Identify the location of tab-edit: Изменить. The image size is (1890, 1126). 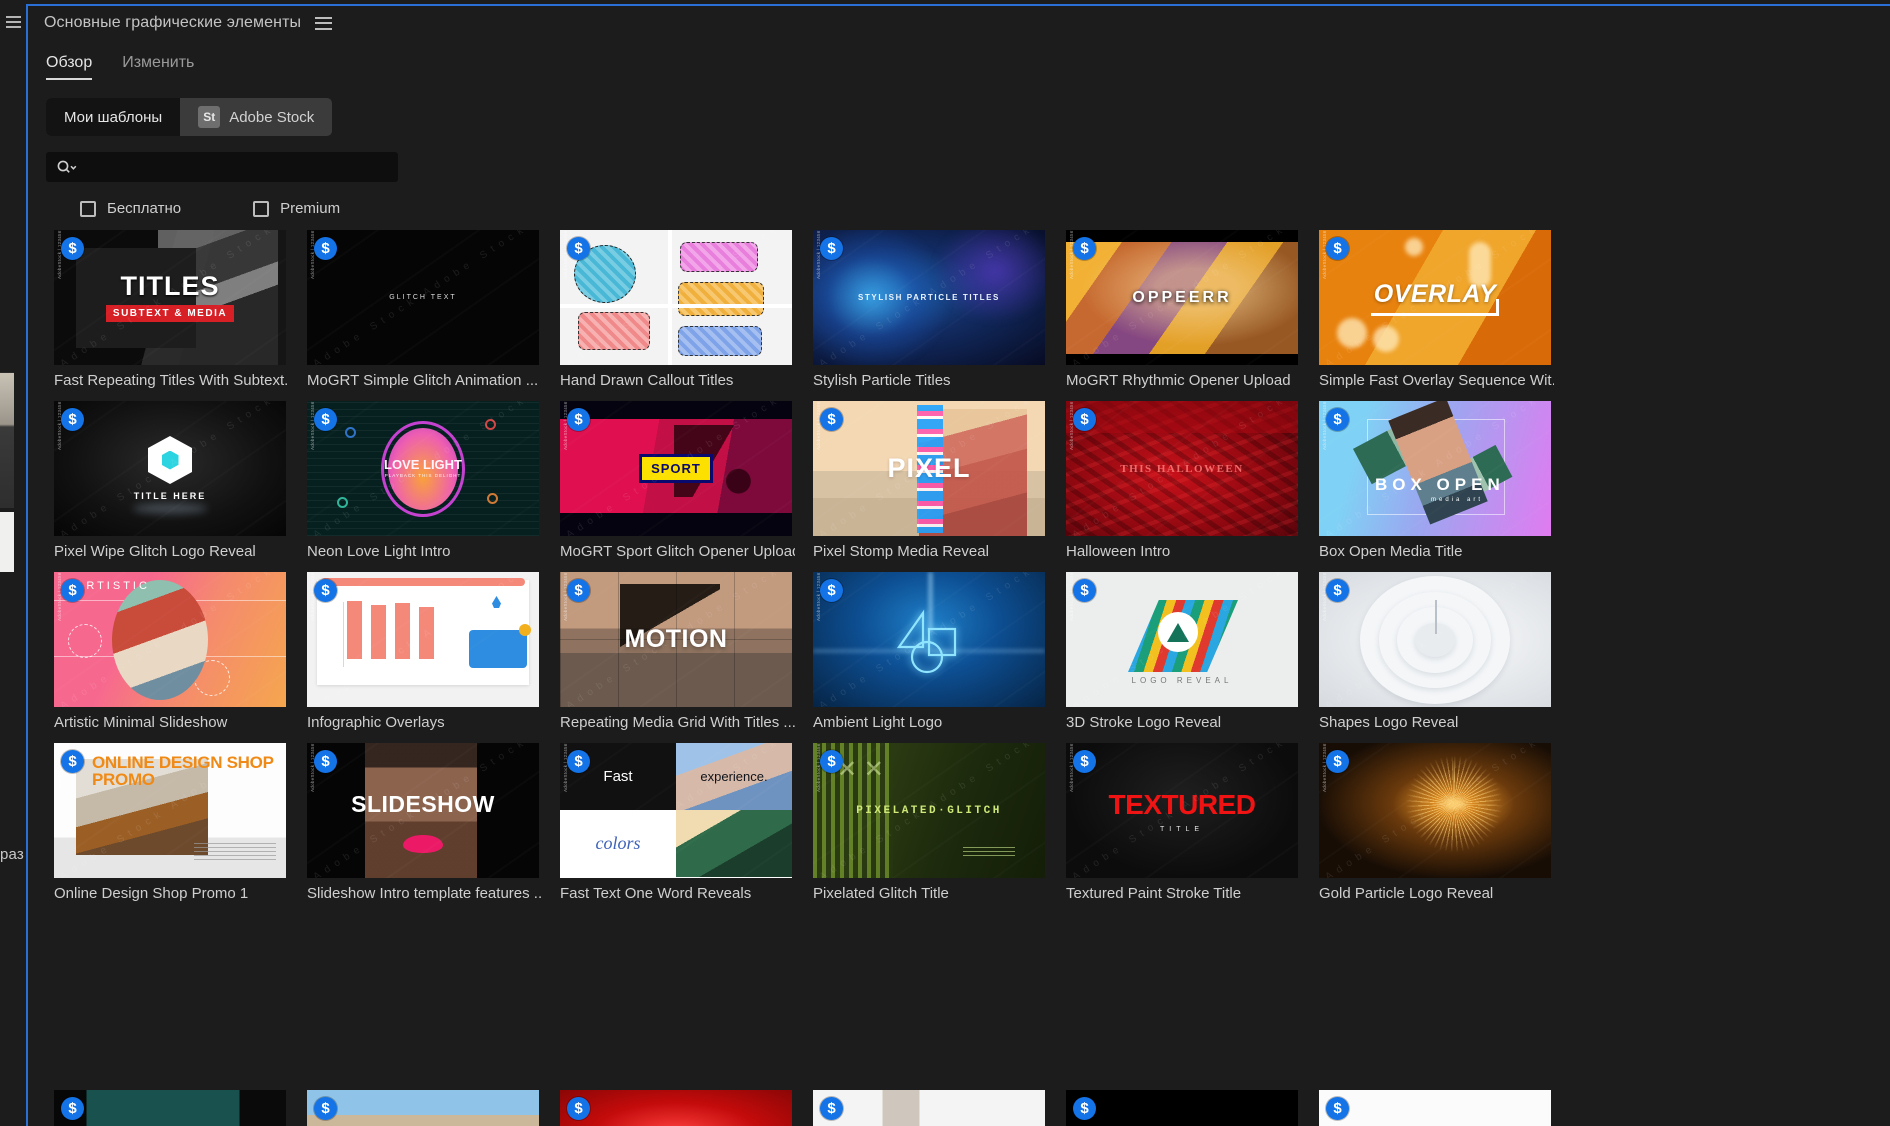
(158, 67).